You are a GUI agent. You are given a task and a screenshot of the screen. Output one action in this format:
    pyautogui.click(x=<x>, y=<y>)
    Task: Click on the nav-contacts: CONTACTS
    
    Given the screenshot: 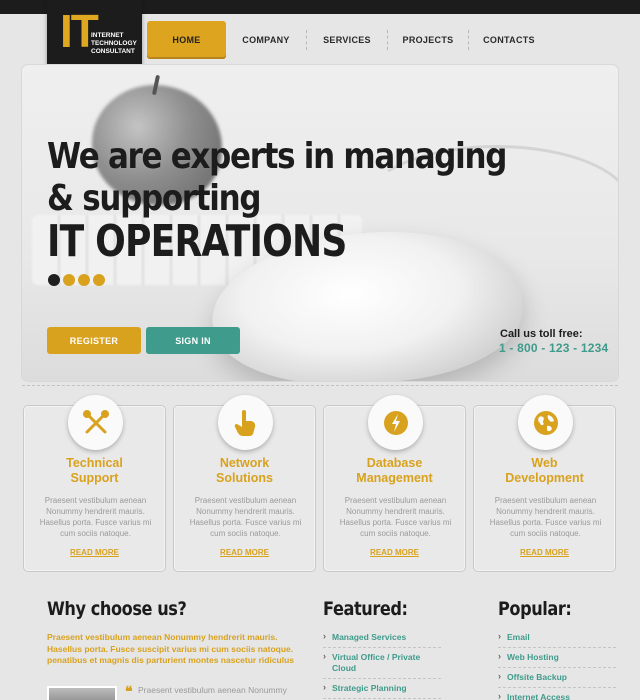 What is the action you would take?
    pyautogui.click(x=509, y=40)
    